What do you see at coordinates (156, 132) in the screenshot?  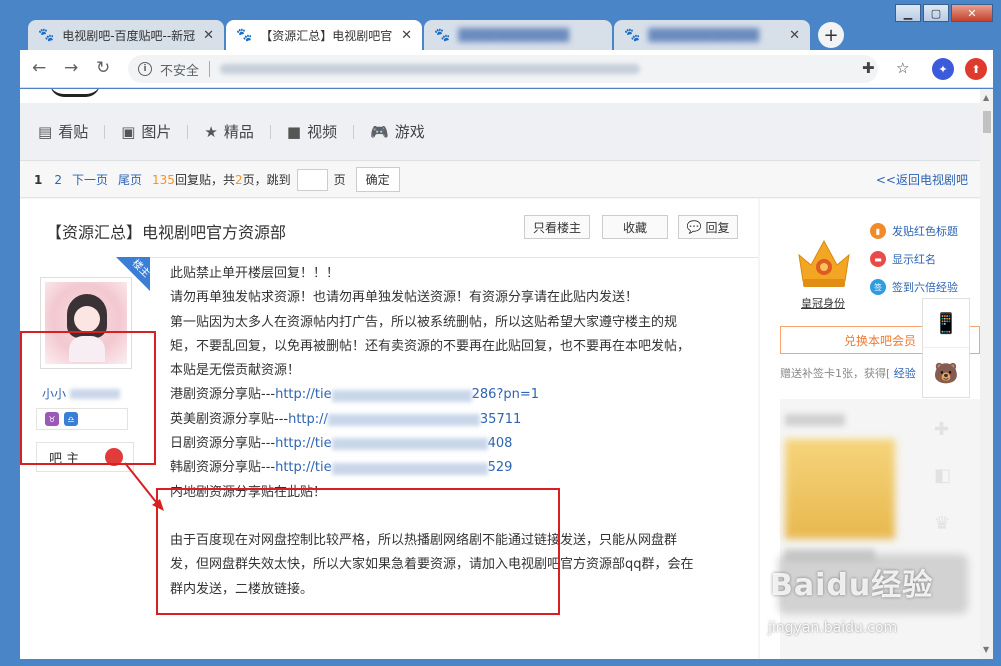 I see `nav-label: 图片` at bounding box center [156, 132].